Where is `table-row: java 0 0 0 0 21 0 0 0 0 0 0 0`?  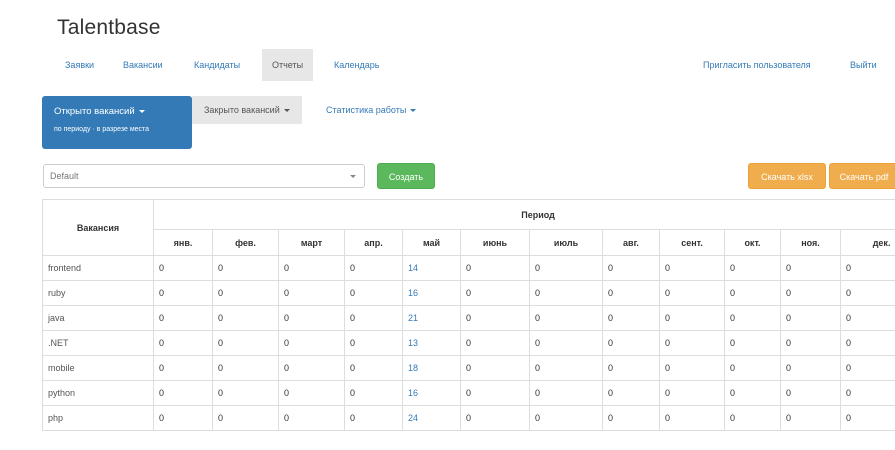 table-row: java 0 0 0 0 21 0 0 0 0 0 0 0 is located at coordinates (468, 318).